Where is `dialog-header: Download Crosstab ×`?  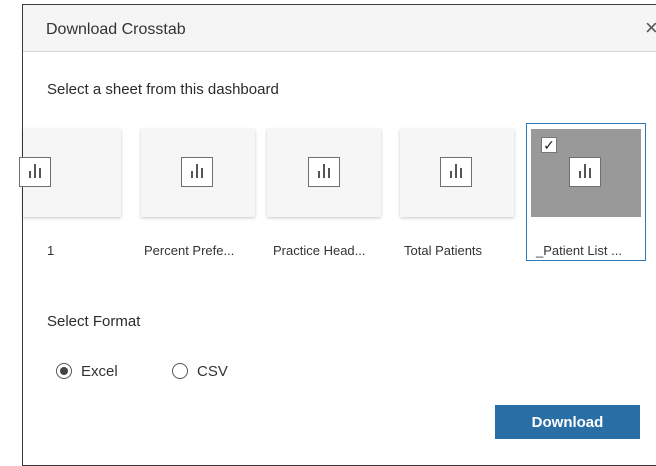 dialog-header: Download Crosstab × is located at coordinates (339, 28).